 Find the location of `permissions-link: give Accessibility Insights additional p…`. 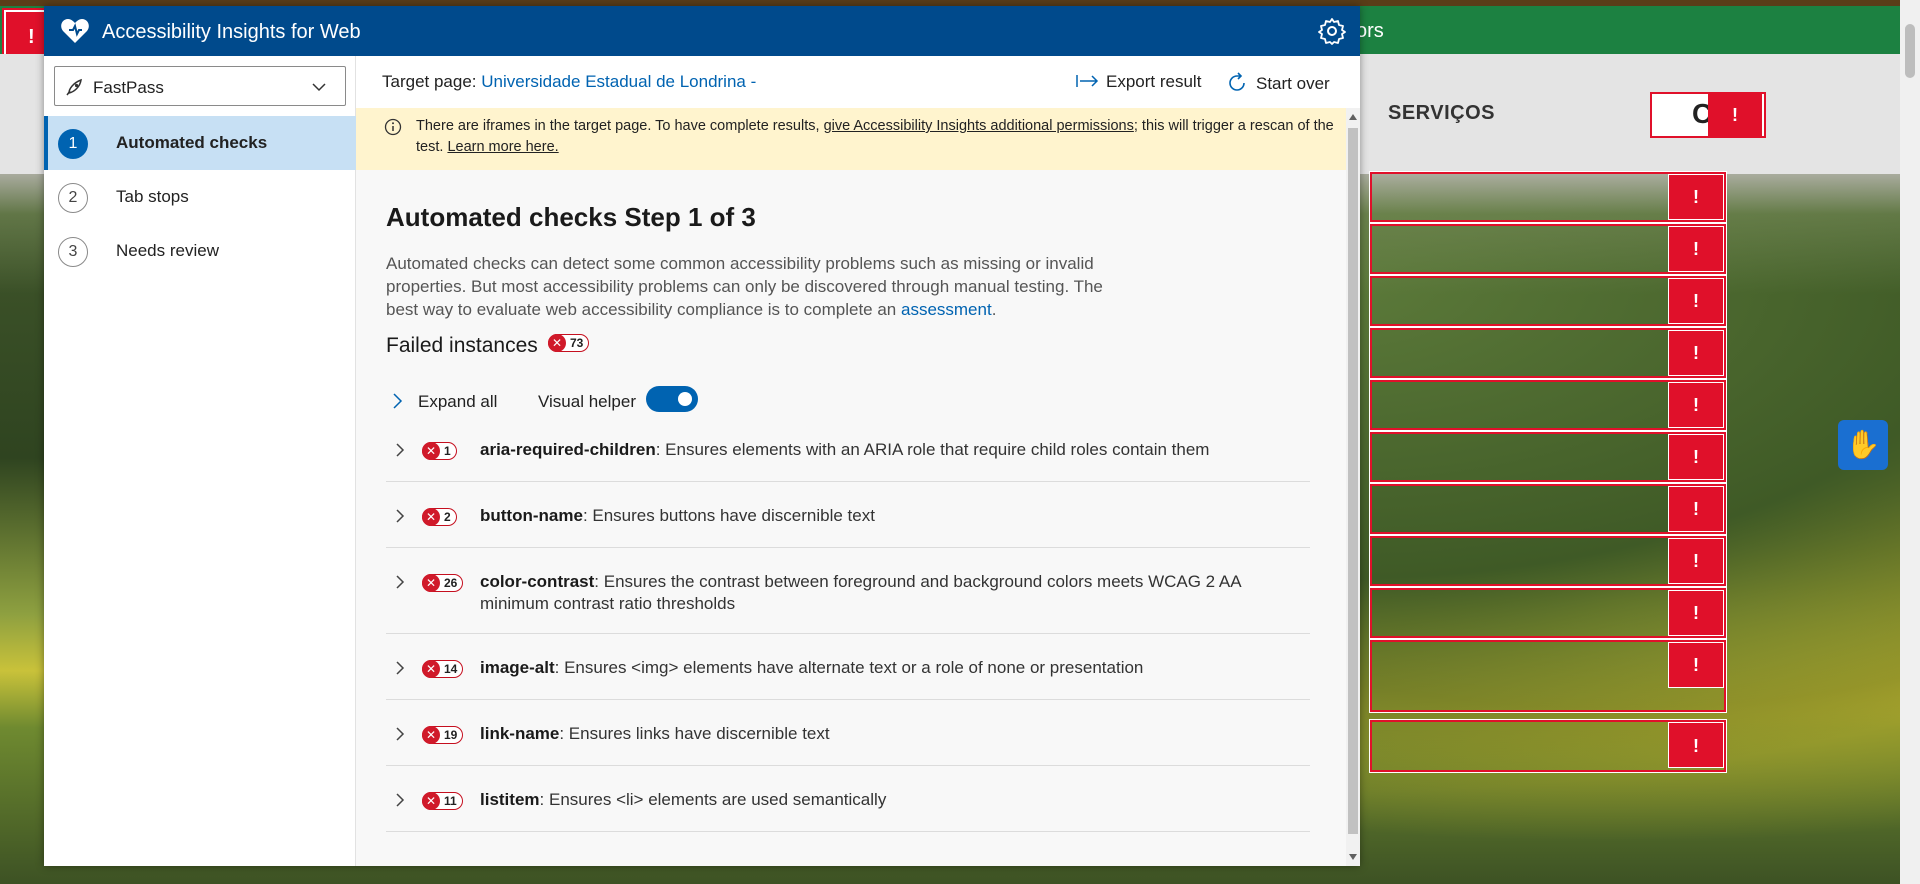

permissions-link: give Accessibility Insights additional p… is located at coordinates (979, 126).